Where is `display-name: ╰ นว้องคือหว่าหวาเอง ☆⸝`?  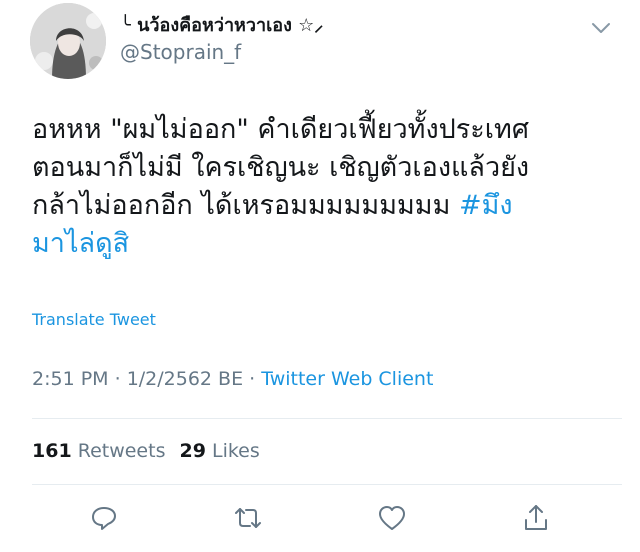 display-name: ╰ นว้องคือหว่าหวาเอง ☆⸝ is located at coordinates (221, 24).